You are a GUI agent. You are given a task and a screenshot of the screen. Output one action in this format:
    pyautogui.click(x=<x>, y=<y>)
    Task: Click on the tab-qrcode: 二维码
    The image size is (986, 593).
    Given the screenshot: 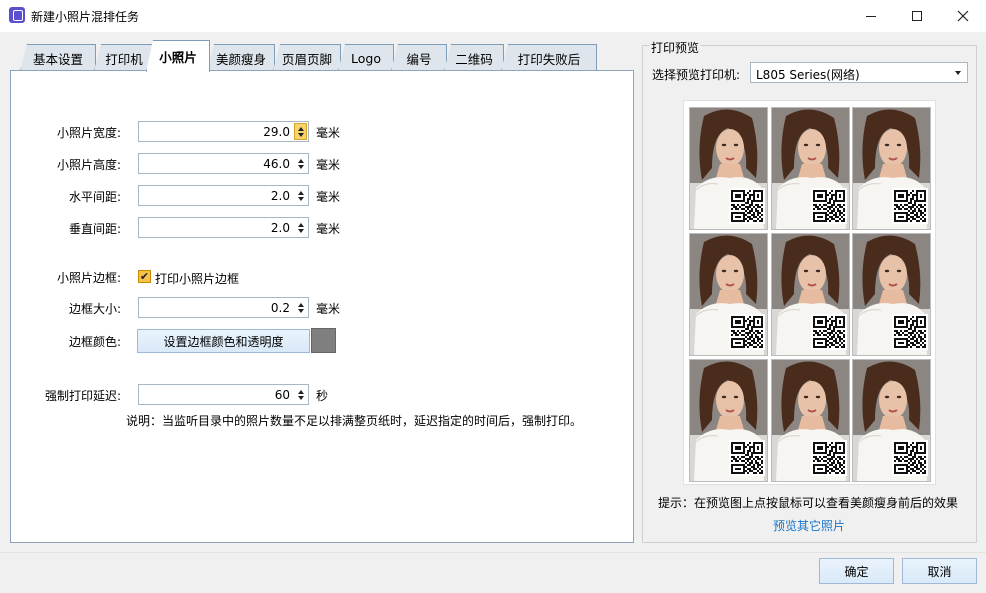 What is the action you would take?
    pyautogui.click(x=474, y=57)
    